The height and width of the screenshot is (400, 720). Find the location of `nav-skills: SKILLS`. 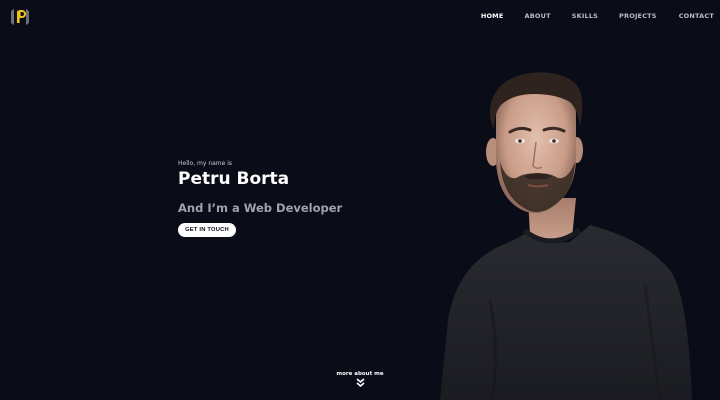

nav-skills: SKILLS is located at coordinates (585, 16).